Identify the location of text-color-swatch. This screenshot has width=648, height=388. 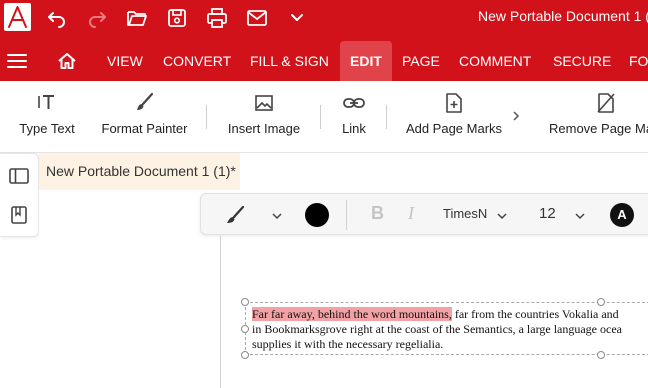
(317, 215).